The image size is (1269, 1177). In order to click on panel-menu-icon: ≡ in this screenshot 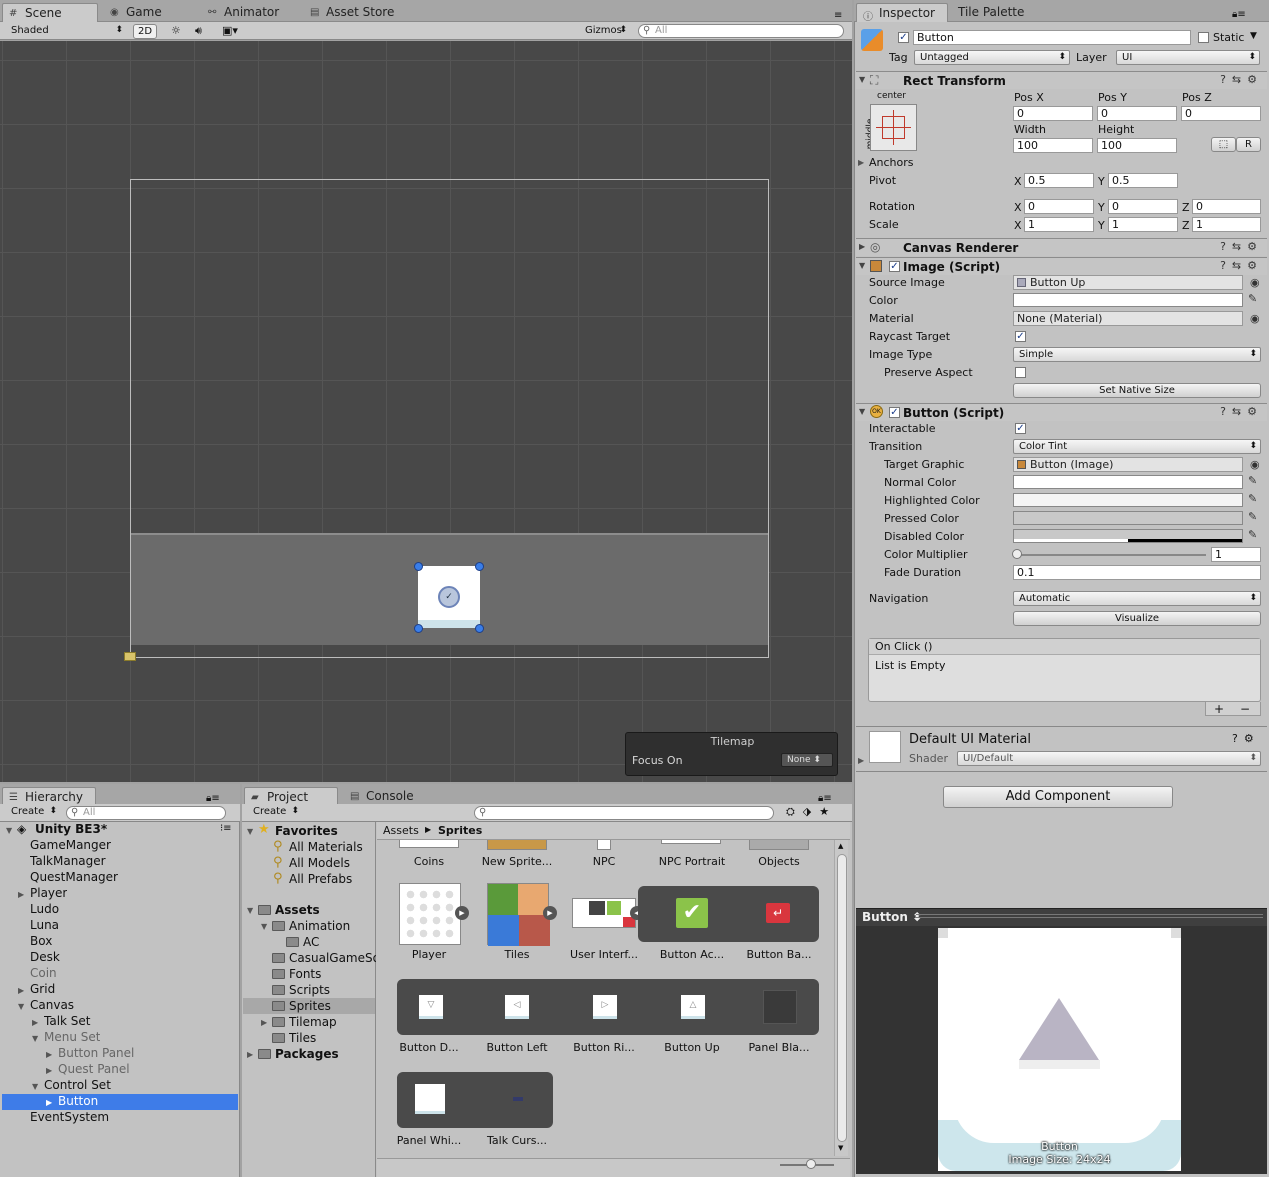, I will do `click(838, 15)`.